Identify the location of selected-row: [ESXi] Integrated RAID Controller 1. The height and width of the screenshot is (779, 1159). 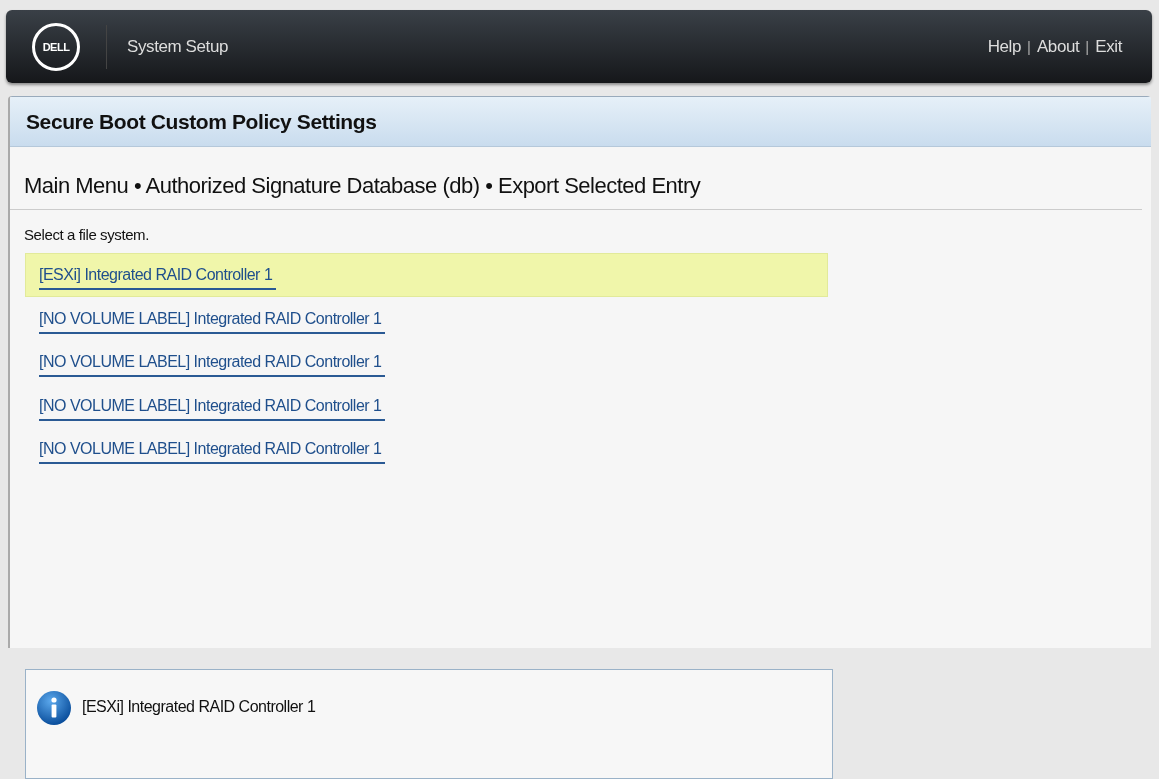
(426, 275).